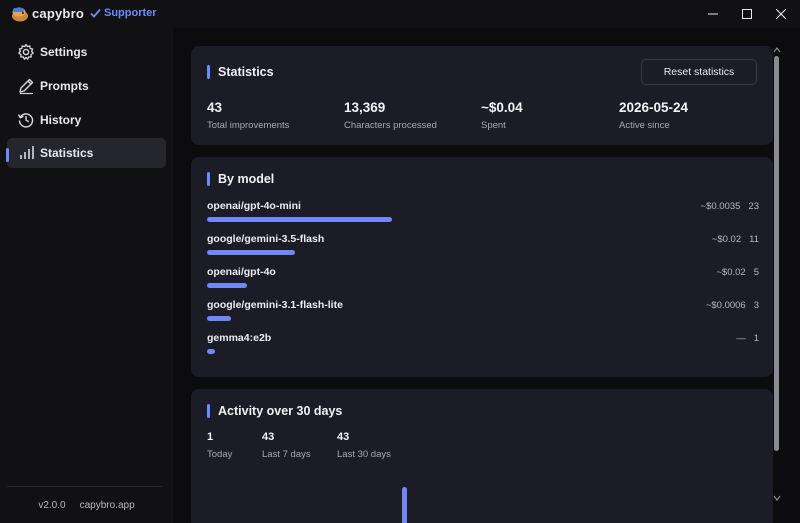 The height and width of the screenshot is (523, 800). I want to click on statistics-title: Statistics, so click(246, 72).